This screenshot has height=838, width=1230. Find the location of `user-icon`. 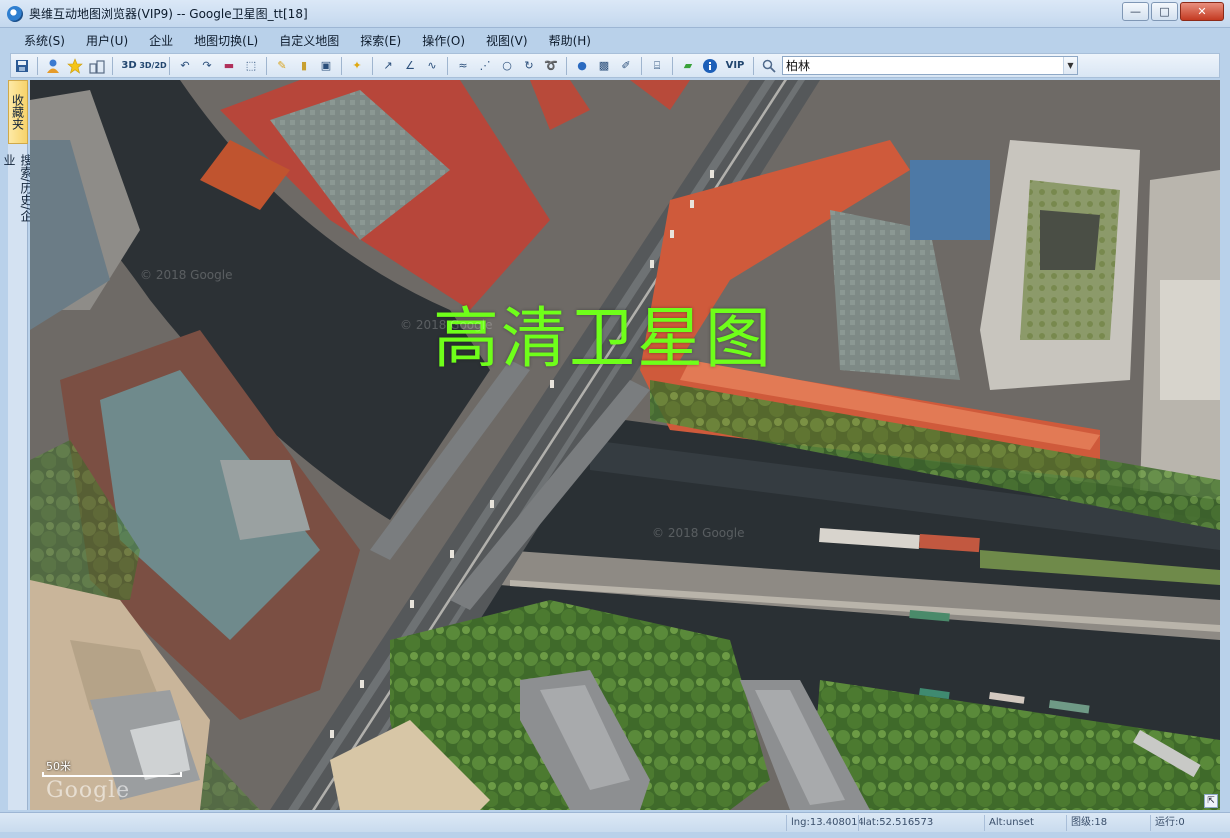

user-icon is located at coordinates (53, 66).